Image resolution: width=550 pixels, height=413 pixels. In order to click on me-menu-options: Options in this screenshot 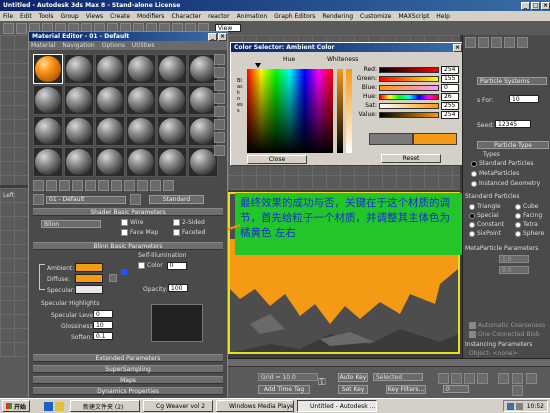, I will do `click(113, 45)`.